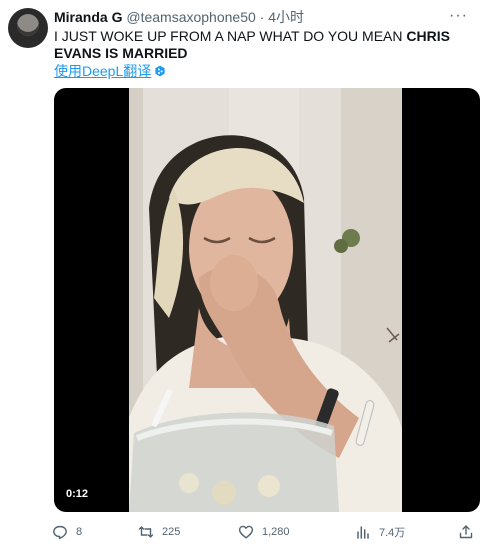 Image resolution: width=484 pixels, height=547 pixels. Describe the element at coordinates (60, 532) in the screenshot. I see `reply-icon` at that location.